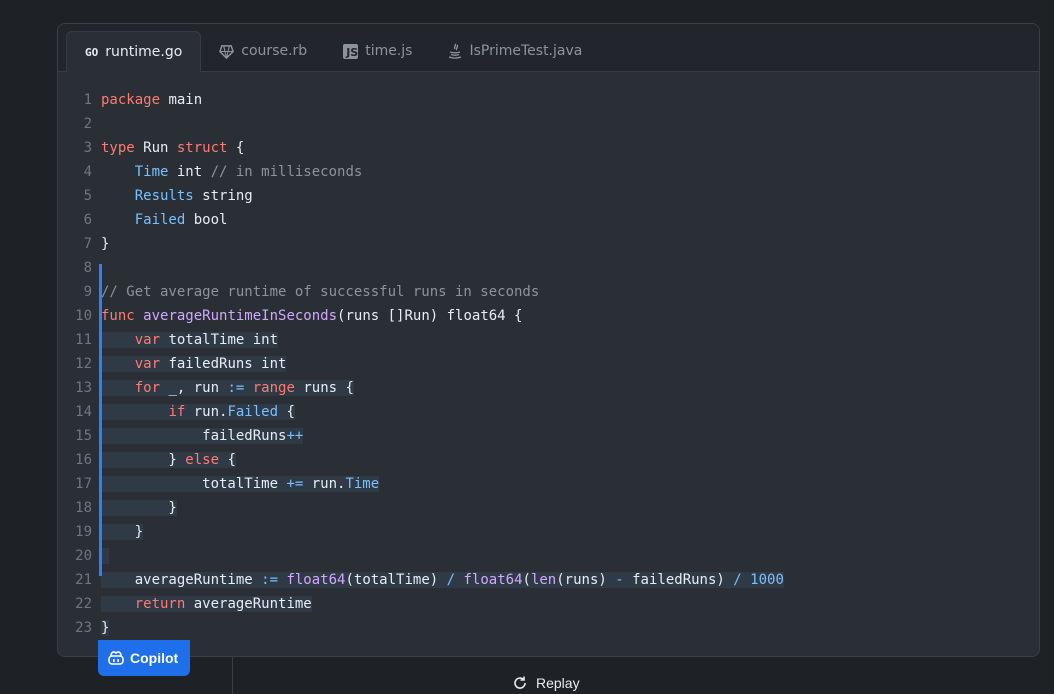 The image size is (1054, 694). What do you see at coordinates (324, 484) in the screenshot?
I see `code-token: run.` at bounding box center [324, 484].